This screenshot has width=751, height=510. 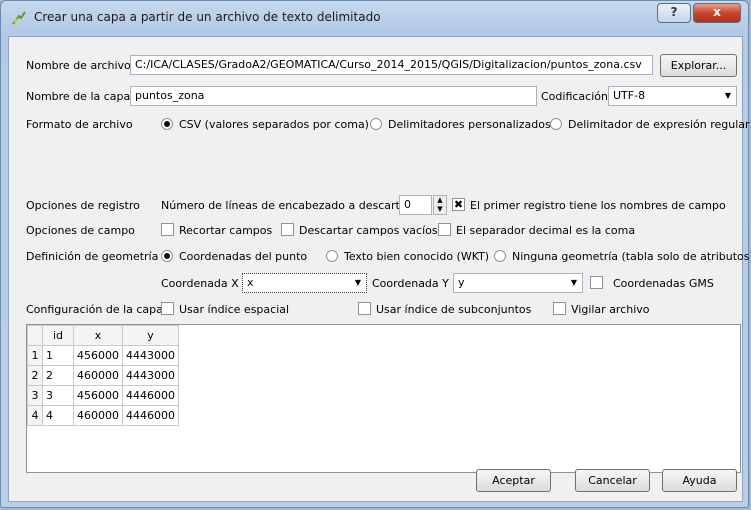 What do you see at coordinates (629, 95) in the screenshot?
I see `encoding-value: UTF-8` at bounding box center [629, 95].